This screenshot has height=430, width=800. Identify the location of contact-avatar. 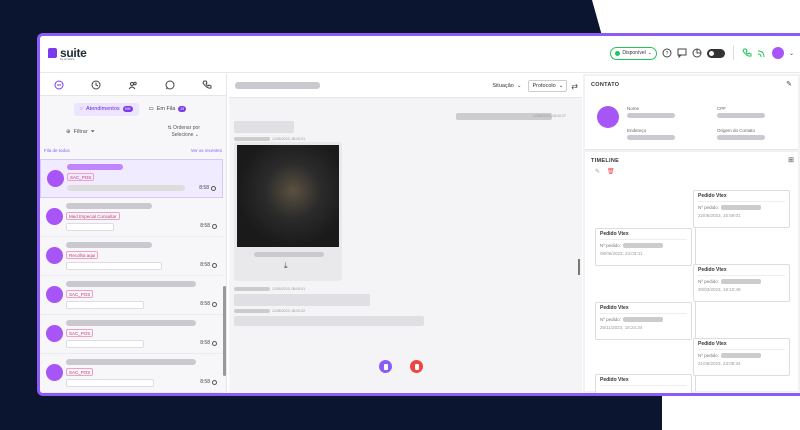
(608, 117).